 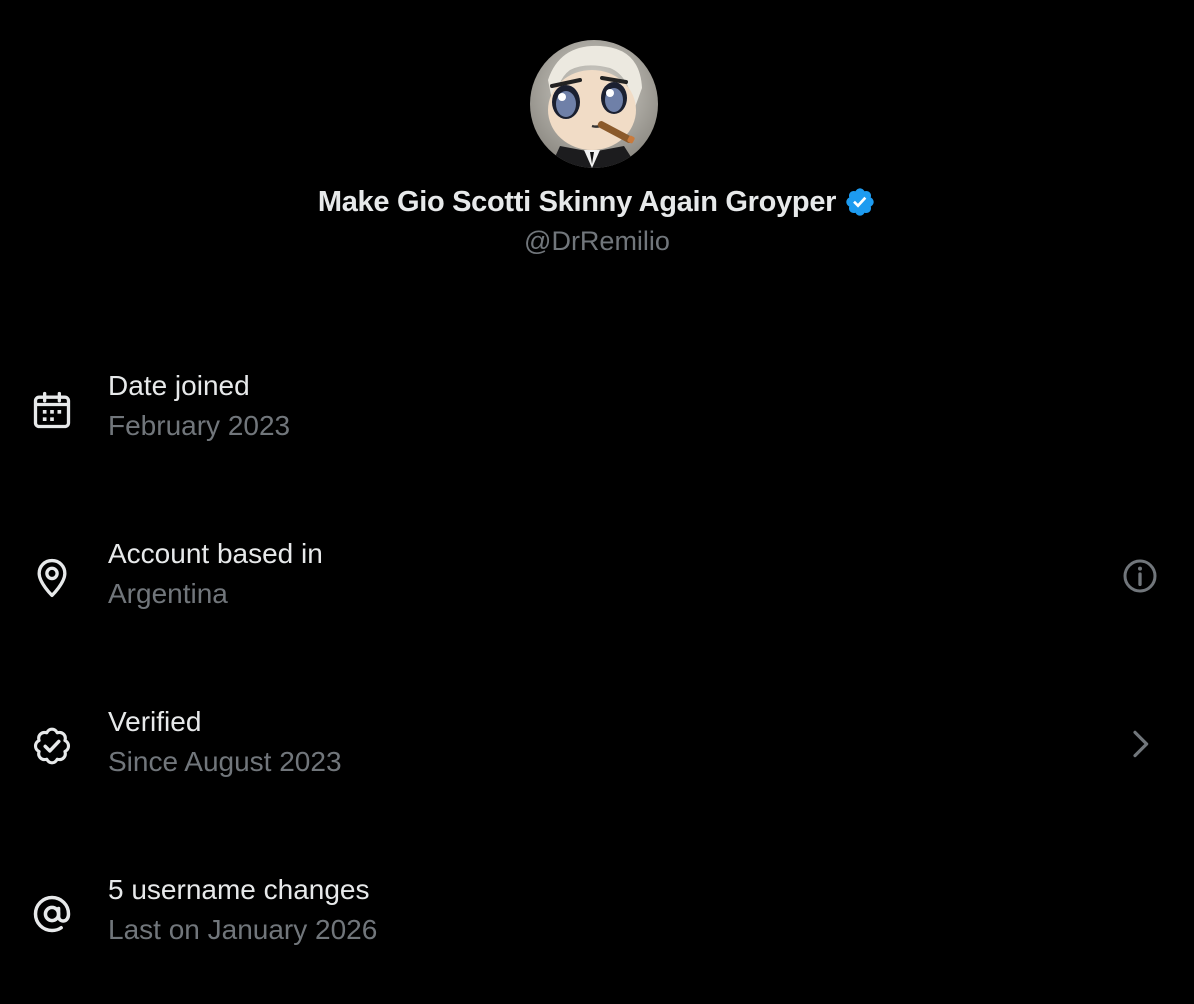 What do you see at coordinates (199, 425) in the screenshot?
I see `date-joined-value: February 2023` at bounding box center [199, 425].